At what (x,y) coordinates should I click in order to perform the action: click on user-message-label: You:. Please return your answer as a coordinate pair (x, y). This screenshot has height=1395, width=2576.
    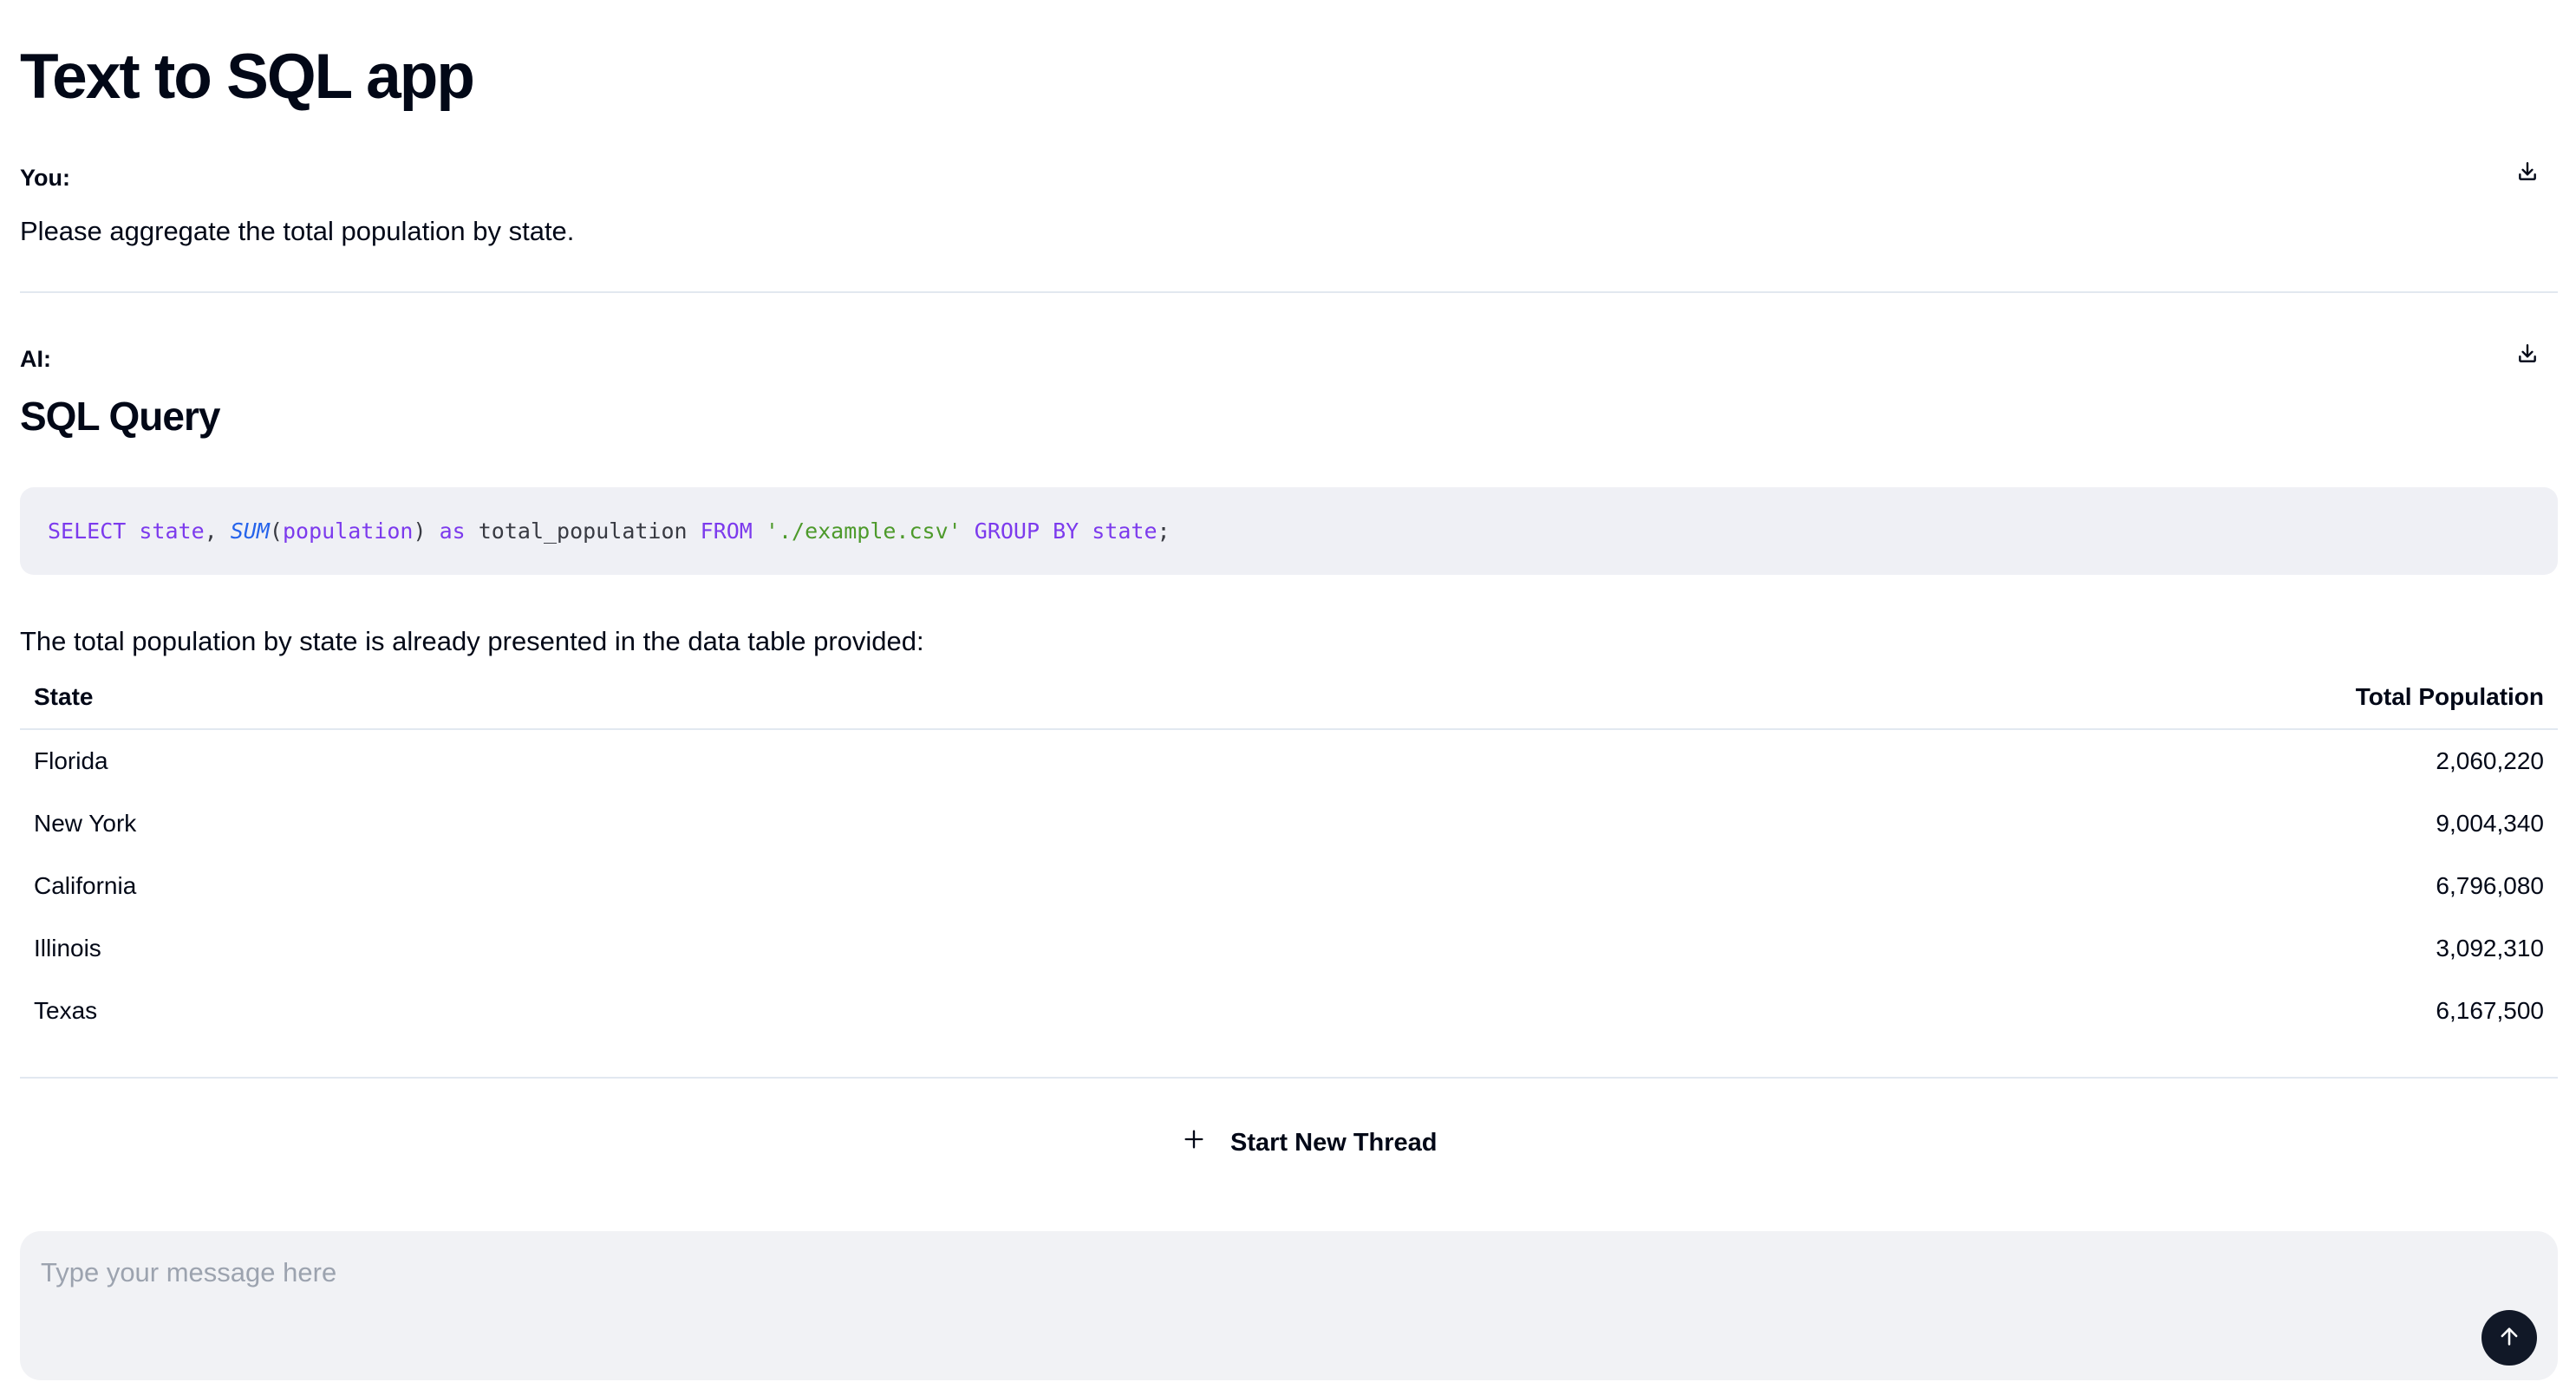
    Looking at the image, I should click on (45, 178).